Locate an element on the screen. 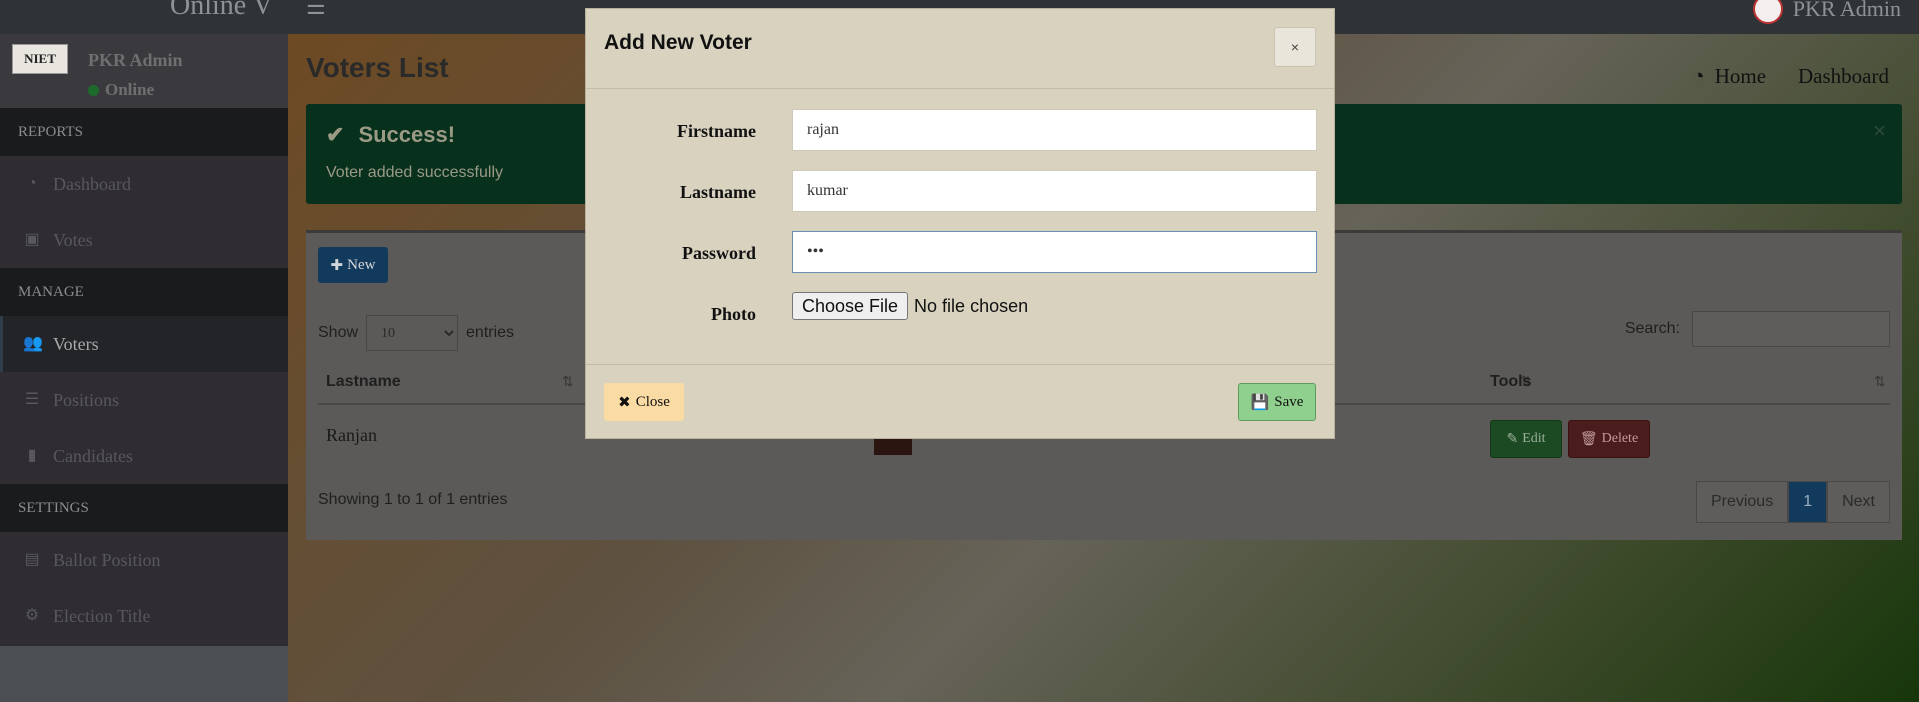 The width and height of the screenshot is (1919, 702). lastname-label: Lastname is located at coordinates (718, 192).